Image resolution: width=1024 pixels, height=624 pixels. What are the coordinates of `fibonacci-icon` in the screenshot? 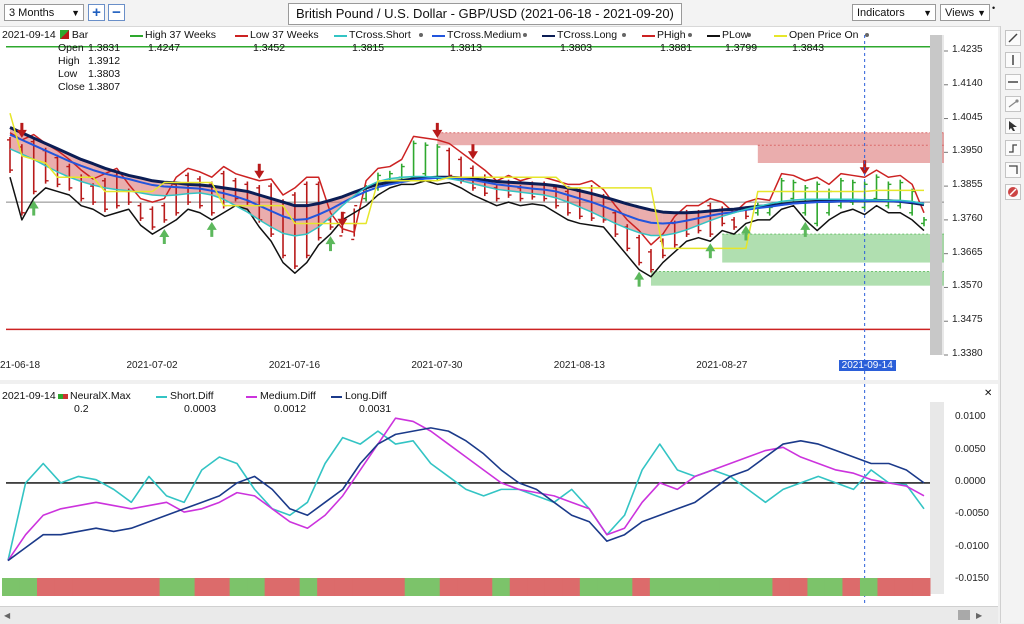 It's located at (1013, 170).